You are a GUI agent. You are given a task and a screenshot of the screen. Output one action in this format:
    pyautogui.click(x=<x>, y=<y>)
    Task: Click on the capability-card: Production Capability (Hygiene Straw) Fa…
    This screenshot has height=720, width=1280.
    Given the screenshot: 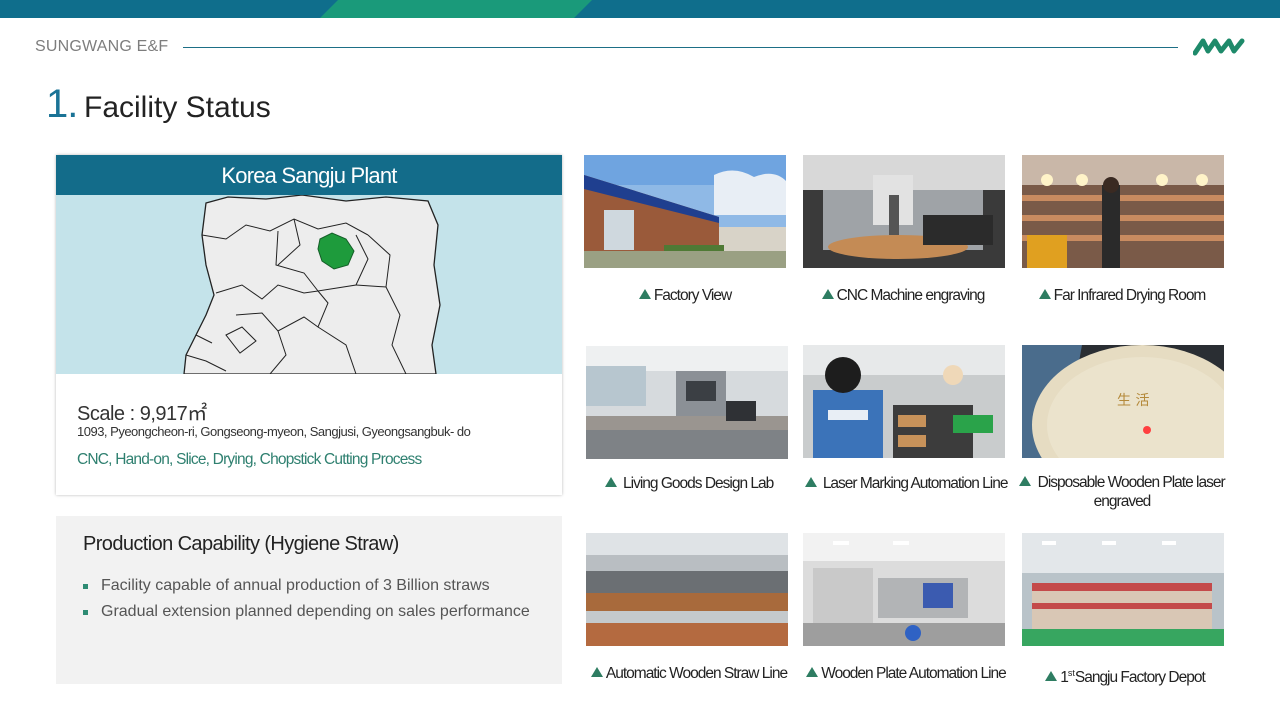 What is the action you would take?
    pyautogui.click(x=309, y=600)
    